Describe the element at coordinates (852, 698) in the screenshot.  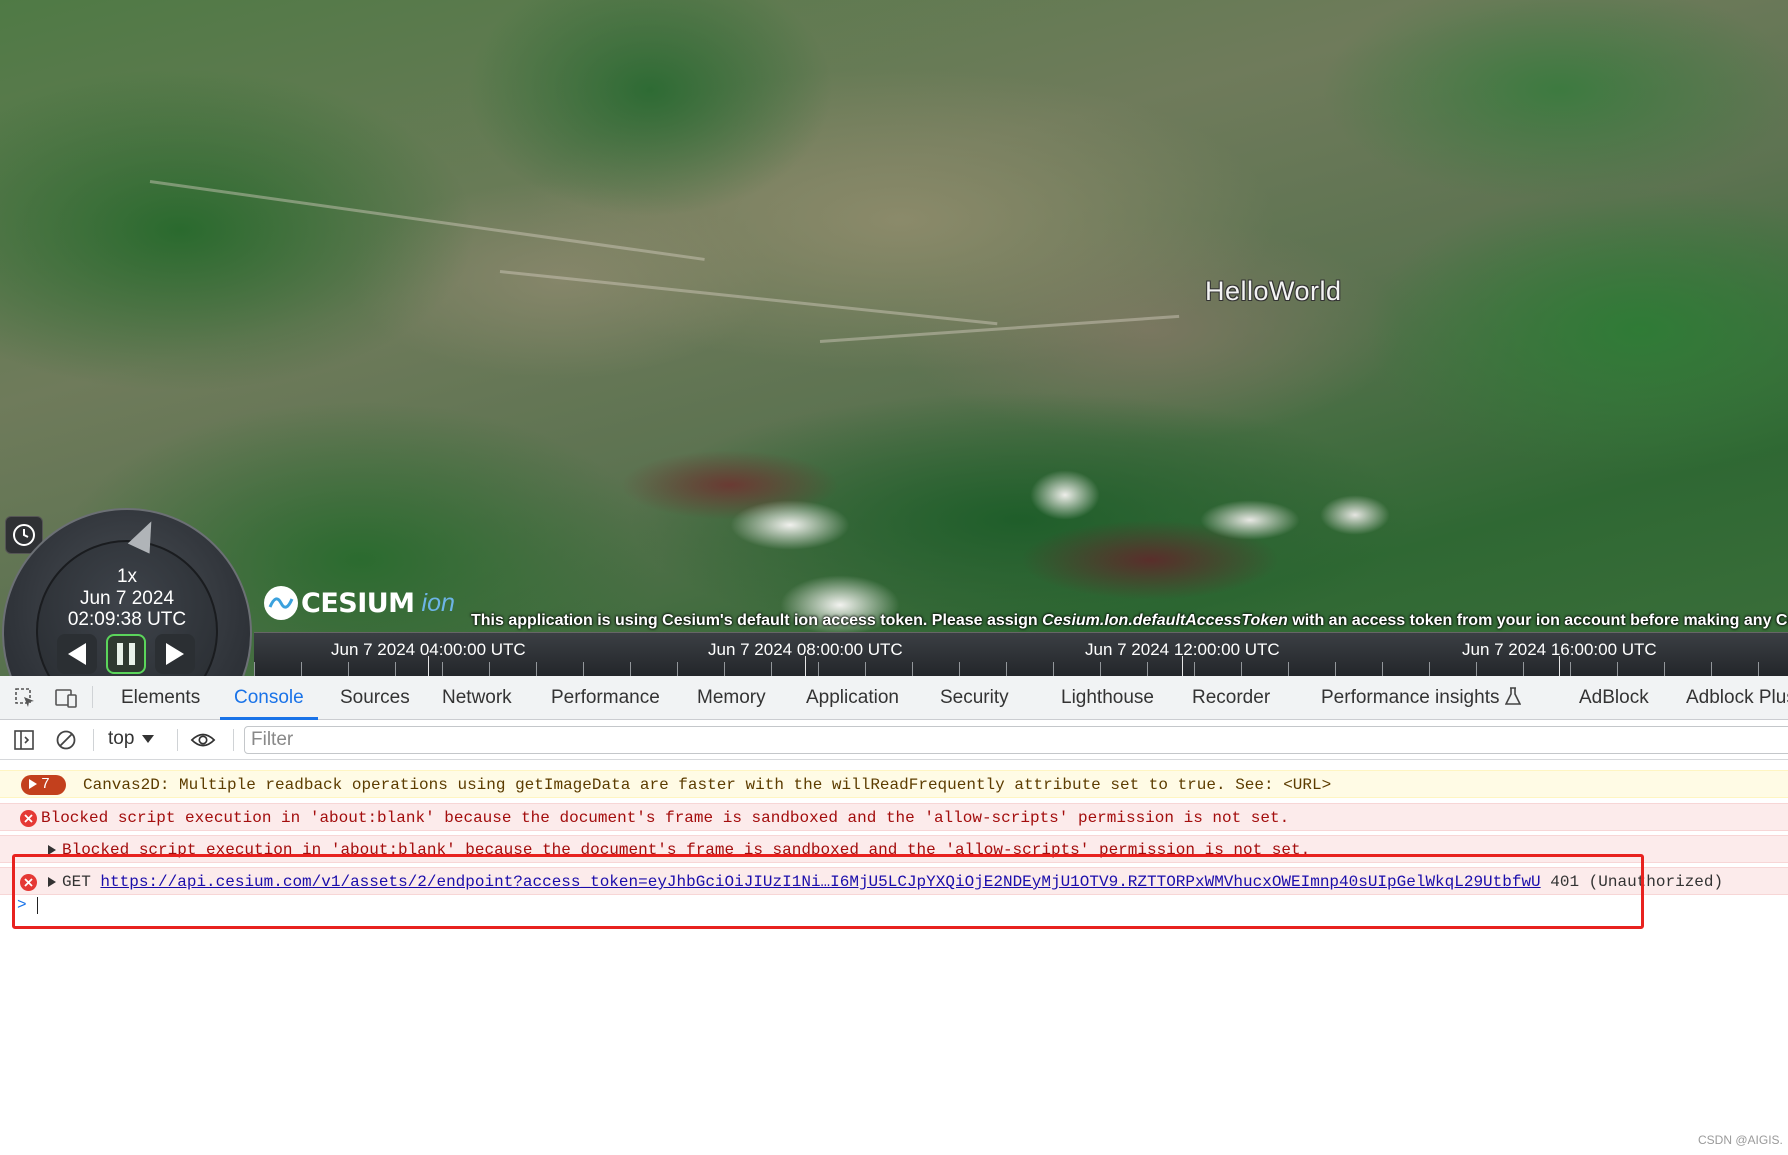
I see `tab-application: Application` at that location.